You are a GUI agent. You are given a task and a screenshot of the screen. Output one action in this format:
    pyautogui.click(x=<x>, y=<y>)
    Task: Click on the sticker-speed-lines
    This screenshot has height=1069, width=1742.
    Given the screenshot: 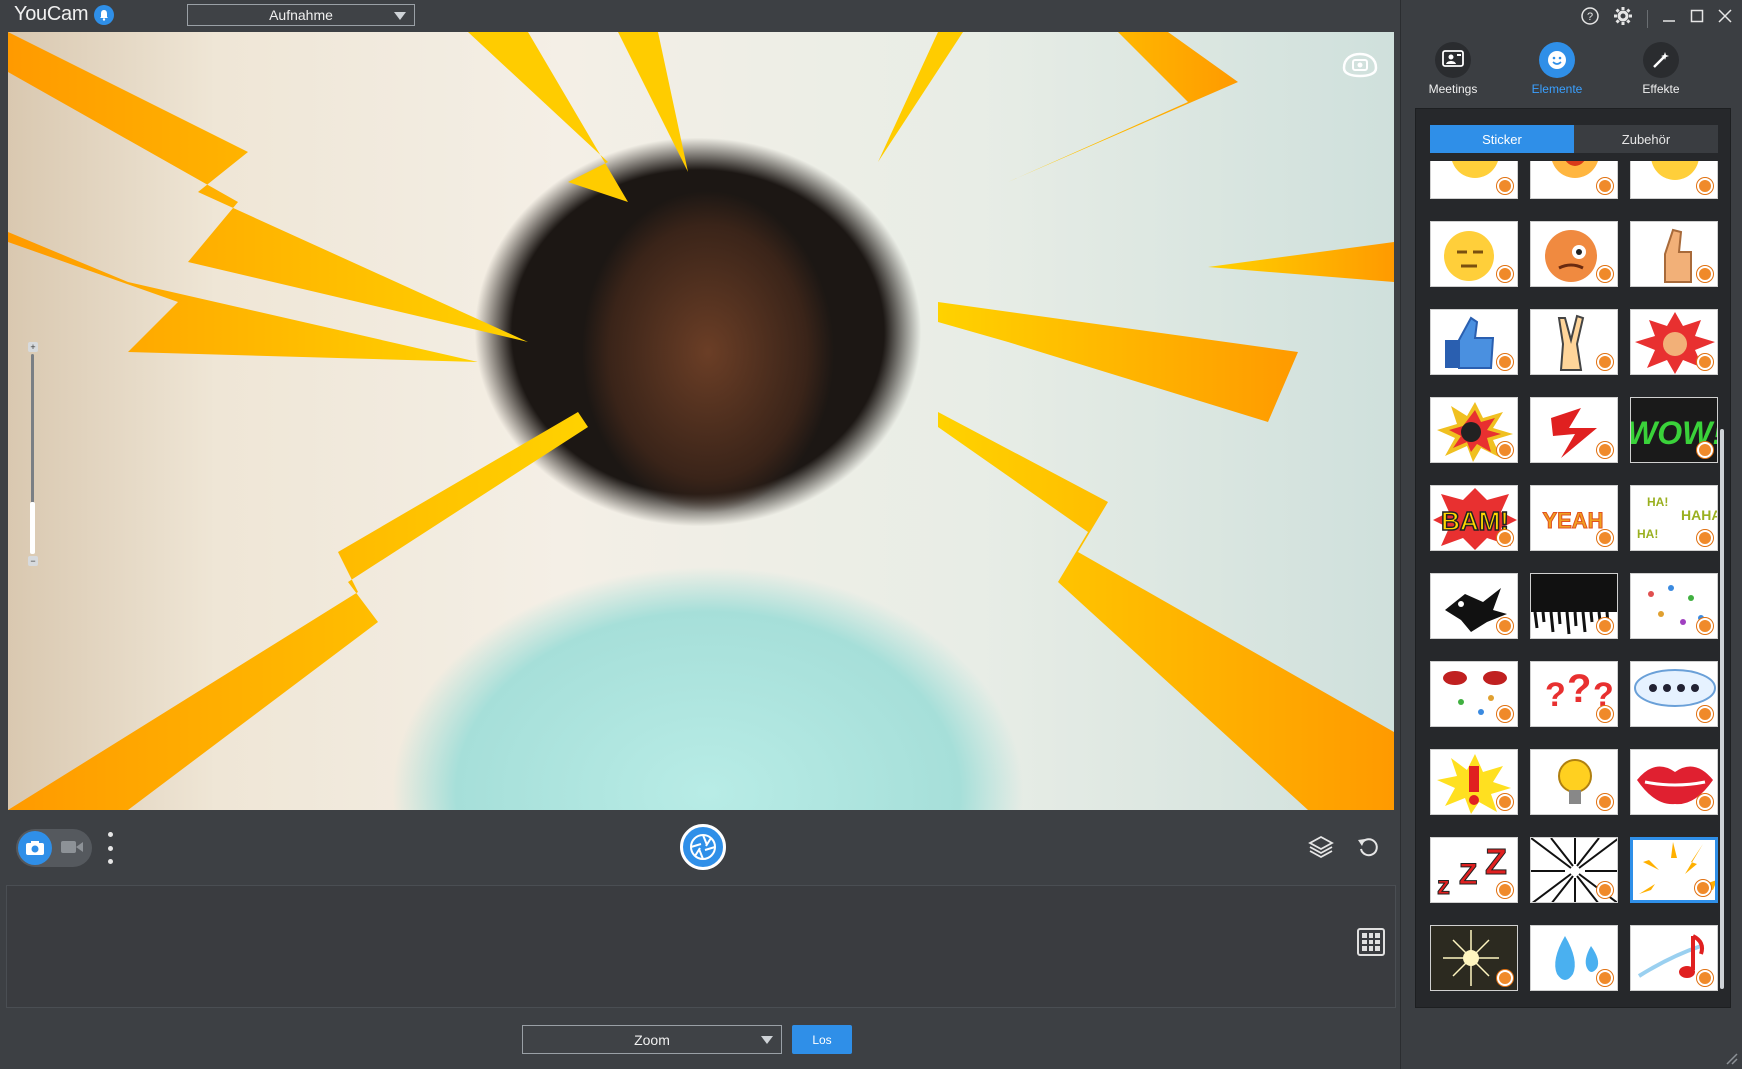 What is the action you would take?
    pyautogui.click(x=1574, y=870)
    